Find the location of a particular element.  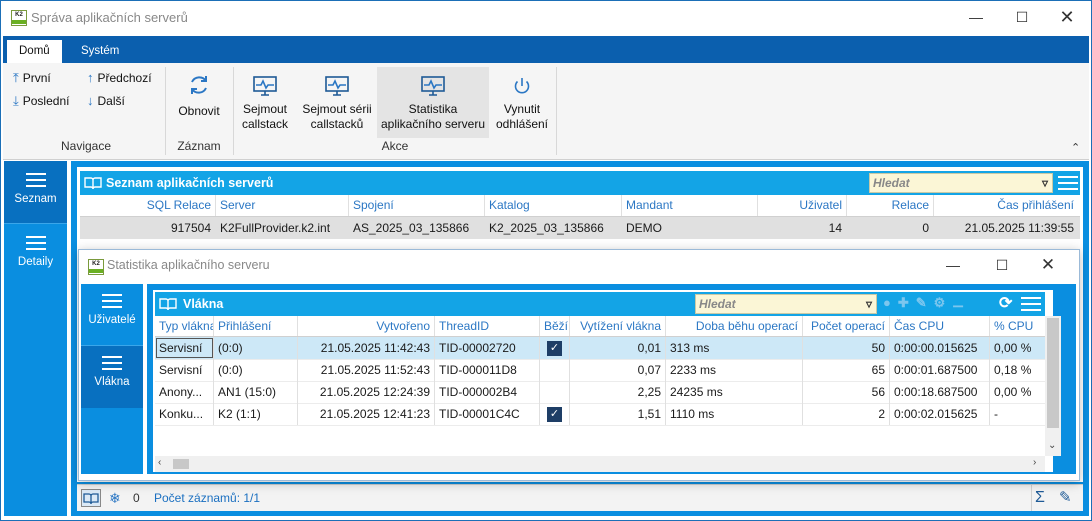

scroll-right-icon: › is located at coordinates (1034, 462).